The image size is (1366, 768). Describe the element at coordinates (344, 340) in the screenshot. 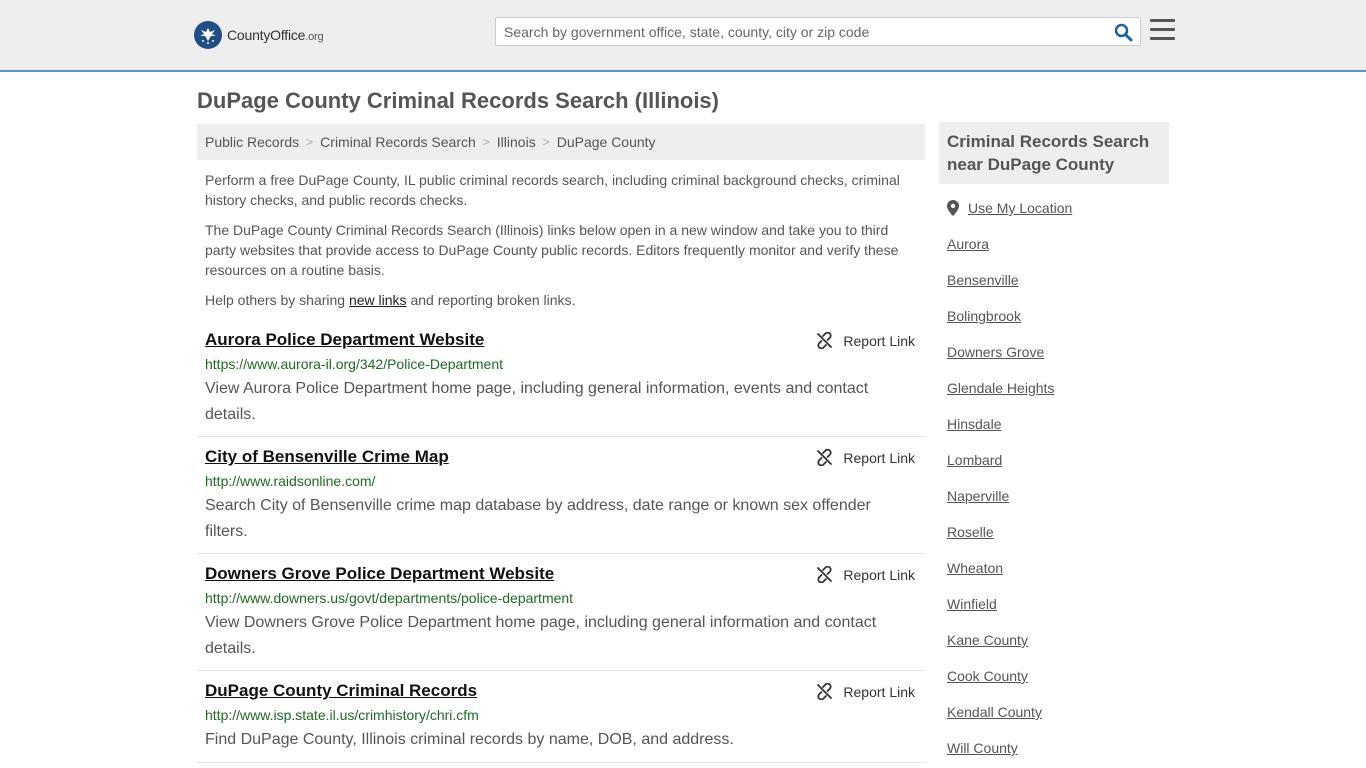

I see `result-title-link: Aurora Police Department Website` at that location.